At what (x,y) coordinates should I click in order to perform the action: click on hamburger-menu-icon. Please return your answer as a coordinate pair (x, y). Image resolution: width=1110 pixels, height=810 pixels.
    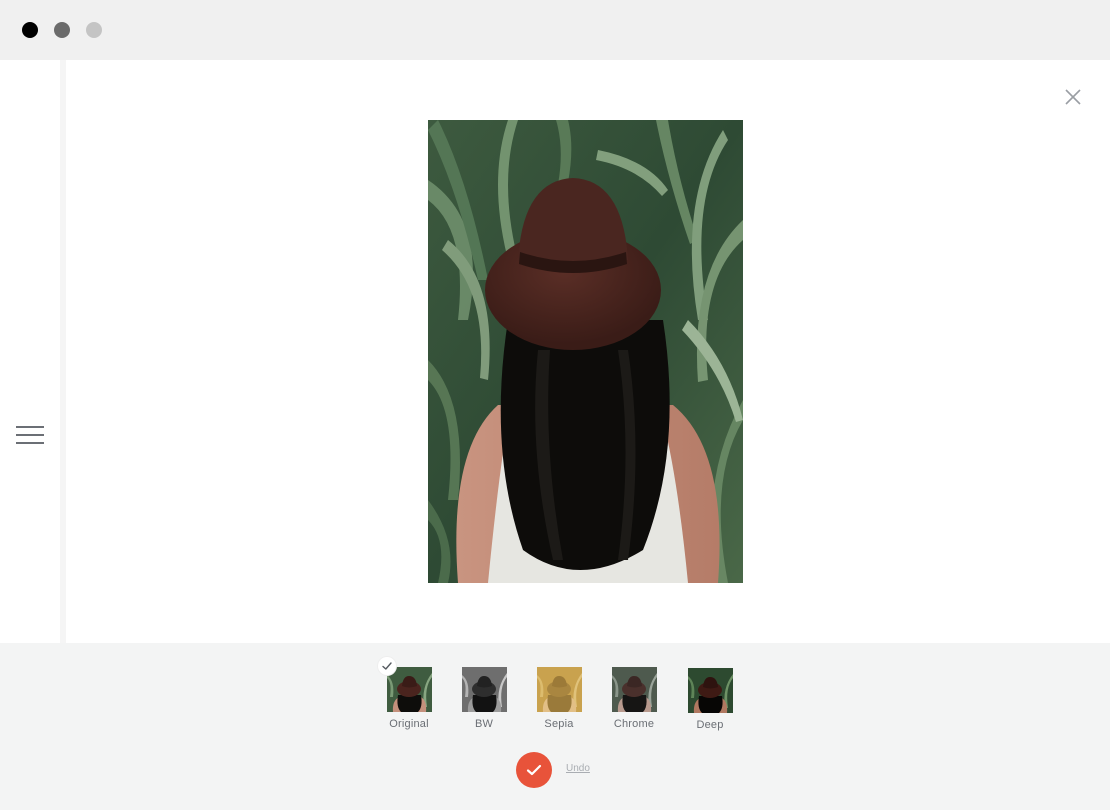
    Looking at the image, I should click on (30, 435).